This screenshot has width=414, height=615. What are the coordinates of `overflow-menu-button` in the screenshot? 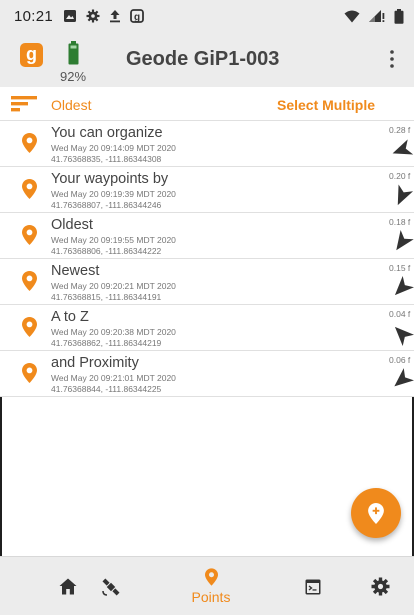 It's located at (392, 59).